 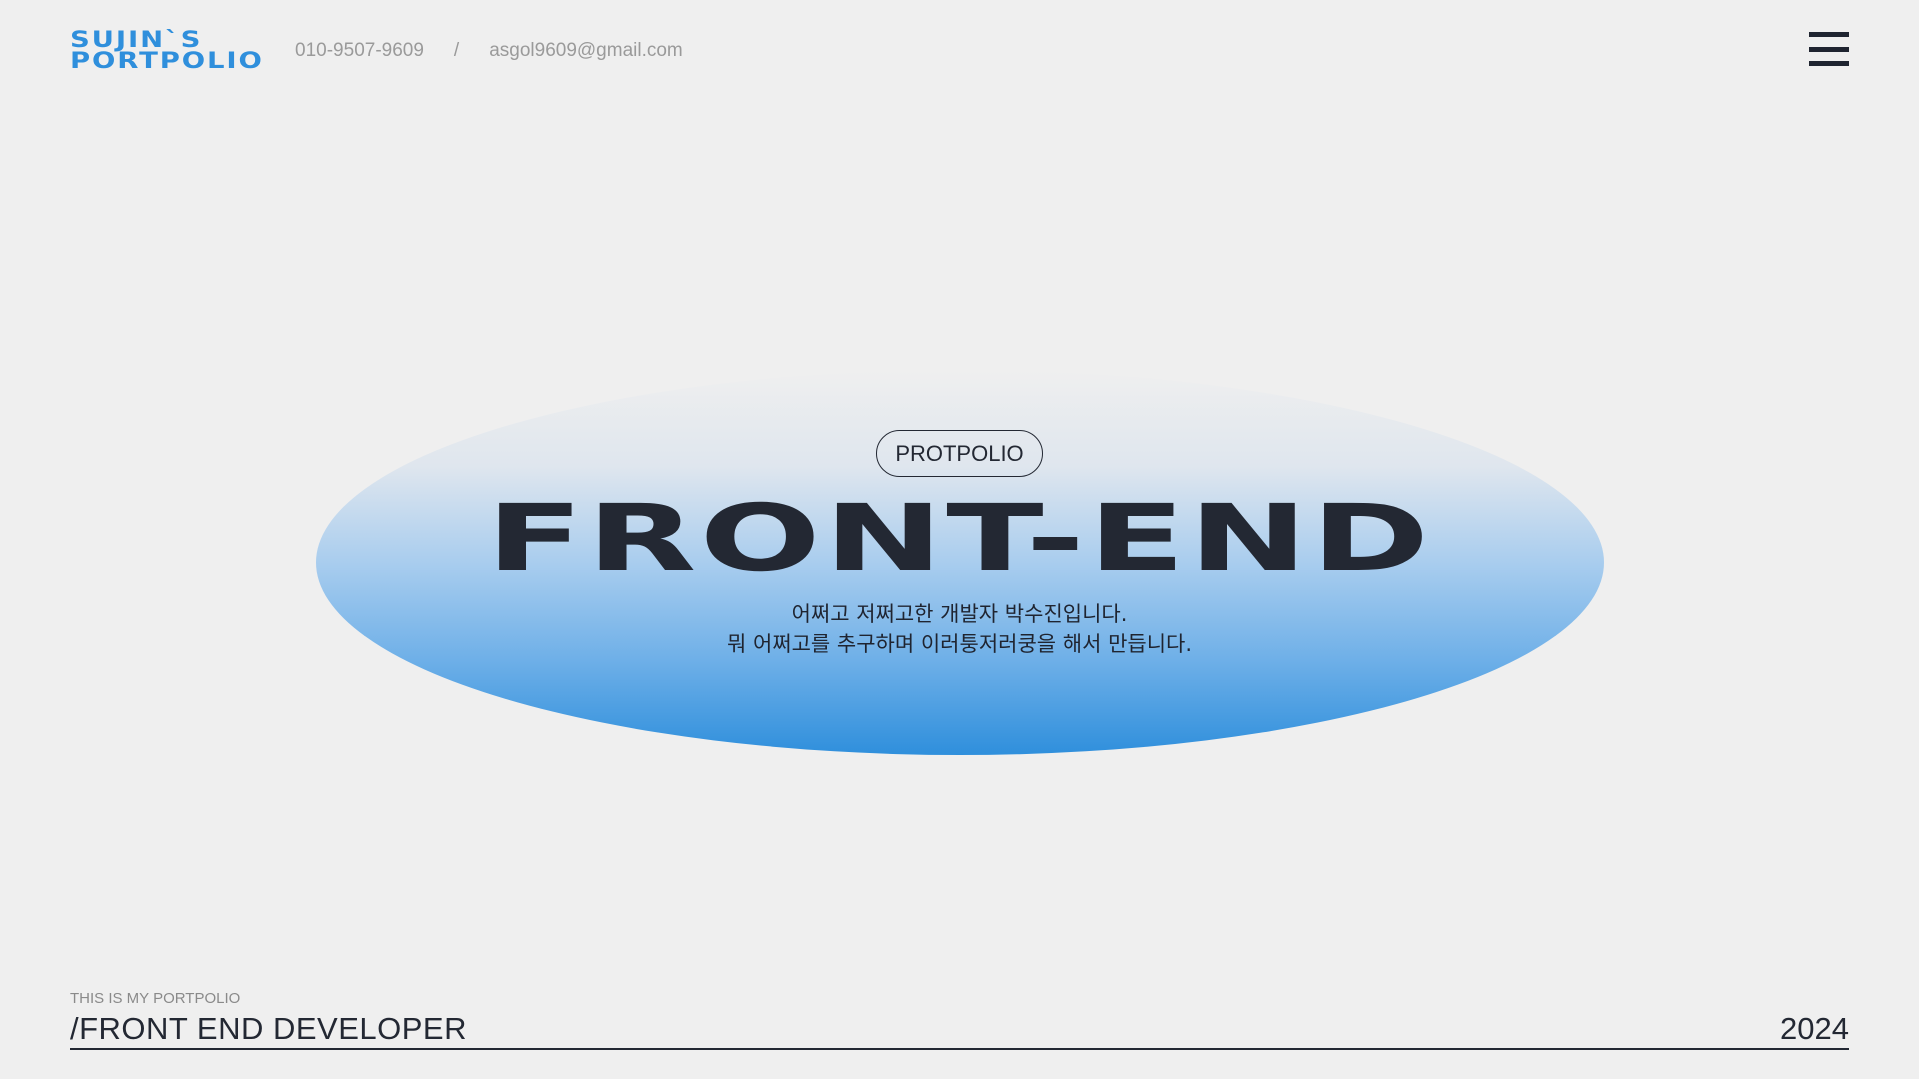 I want to click on footer-tagline: THIS IS MY PORTPOLIO, so click(x=155, y=998).